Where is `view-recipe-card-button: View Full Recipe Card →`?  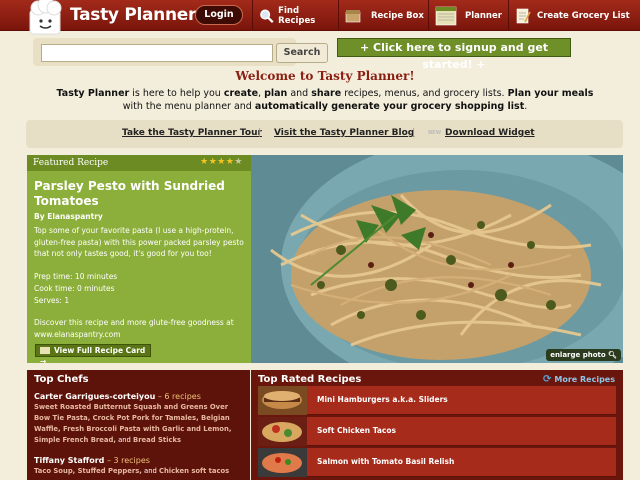
view-recipe-card-button: View Full Recipe Card → is located at coordinates (93, 355).